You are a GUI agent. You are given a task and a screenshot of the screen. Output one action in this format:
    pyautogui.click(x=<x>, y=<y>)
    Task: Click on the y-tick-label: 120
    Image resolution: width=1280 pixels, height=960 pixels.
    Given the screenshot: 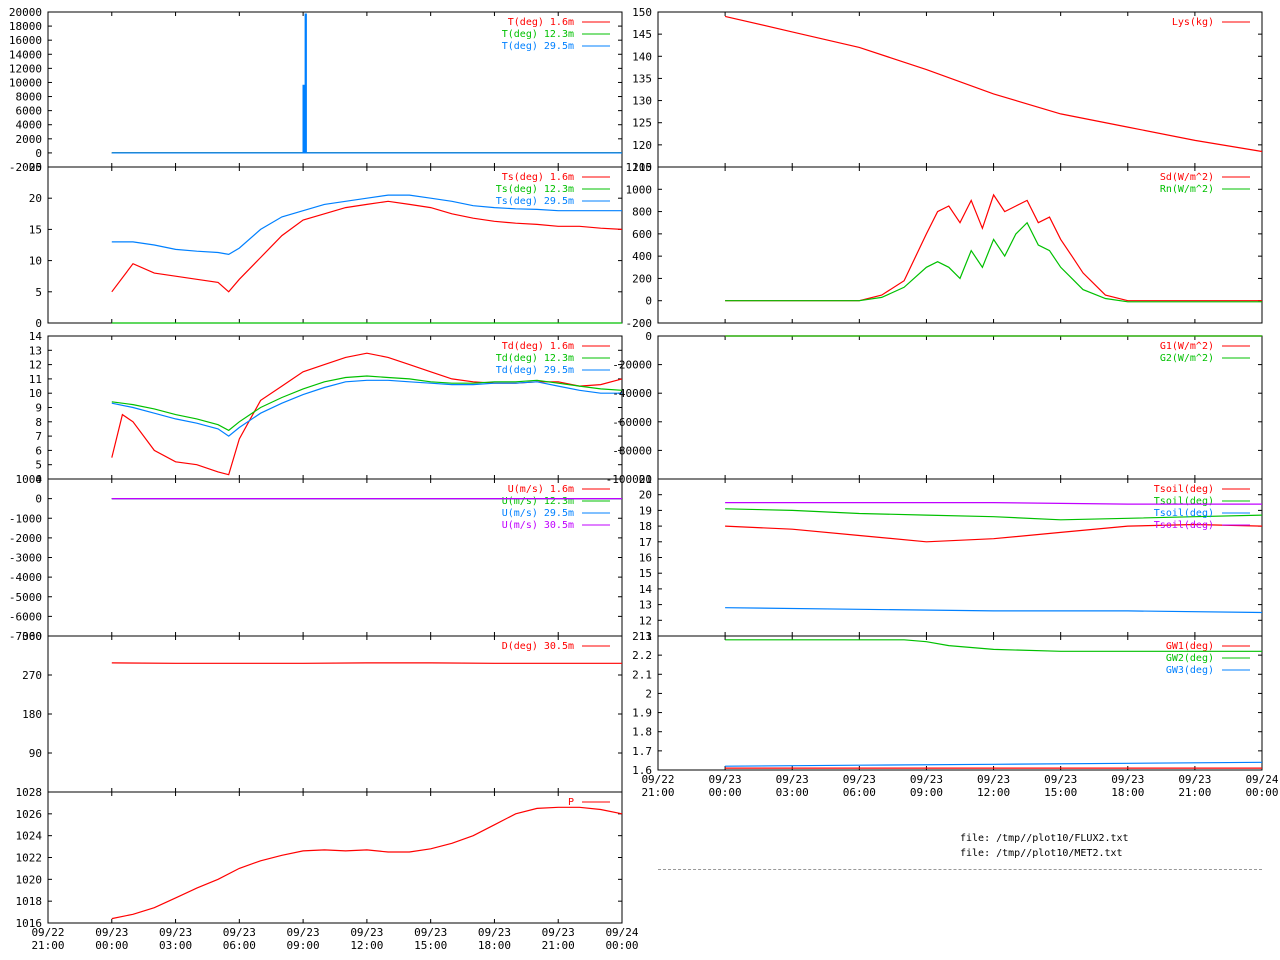 What is the action you would take?
    pyautogui.click(x=642, y=145)
    